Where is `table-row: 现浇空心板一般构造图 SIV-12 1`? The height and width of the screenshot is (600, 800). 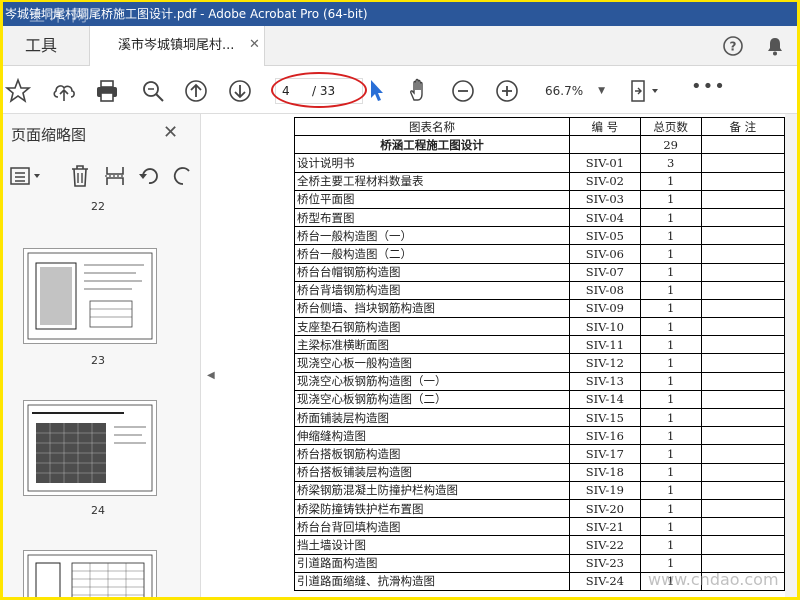
table-row: 现浇空心板一般构造图 SIV-12 1 is located at coordinates (539, 363).